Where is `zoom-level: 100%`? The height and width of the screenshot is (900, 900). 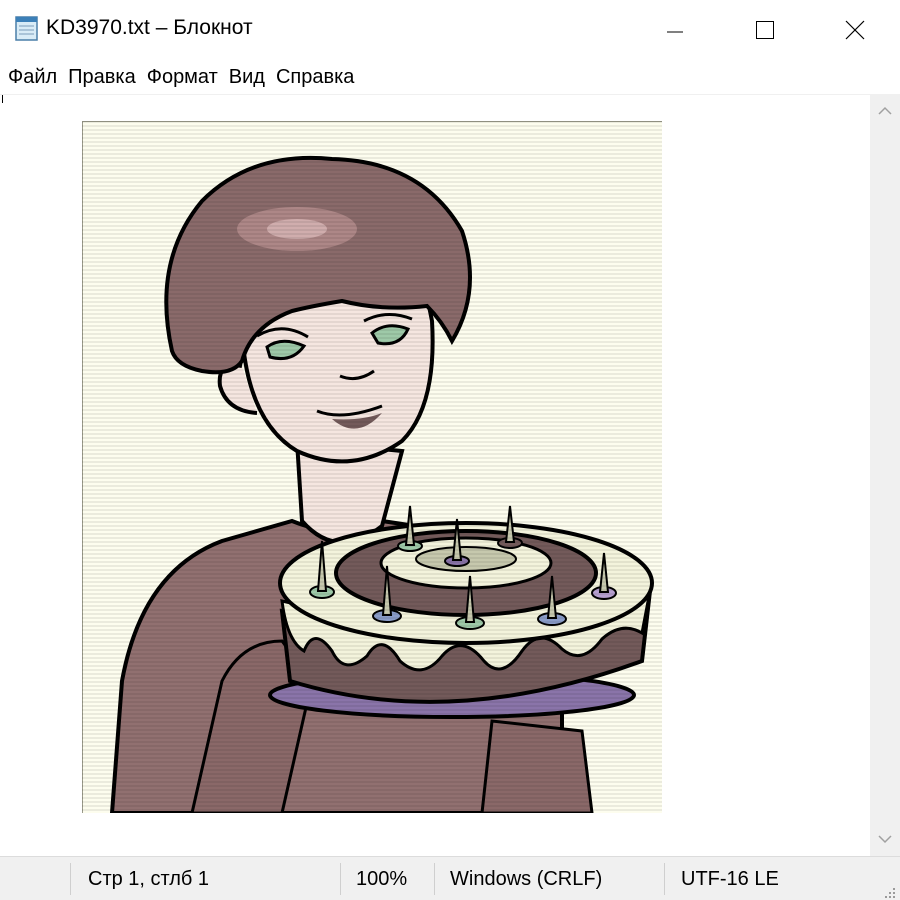 zoom-level: 100% is located at coordinates (382, 879).